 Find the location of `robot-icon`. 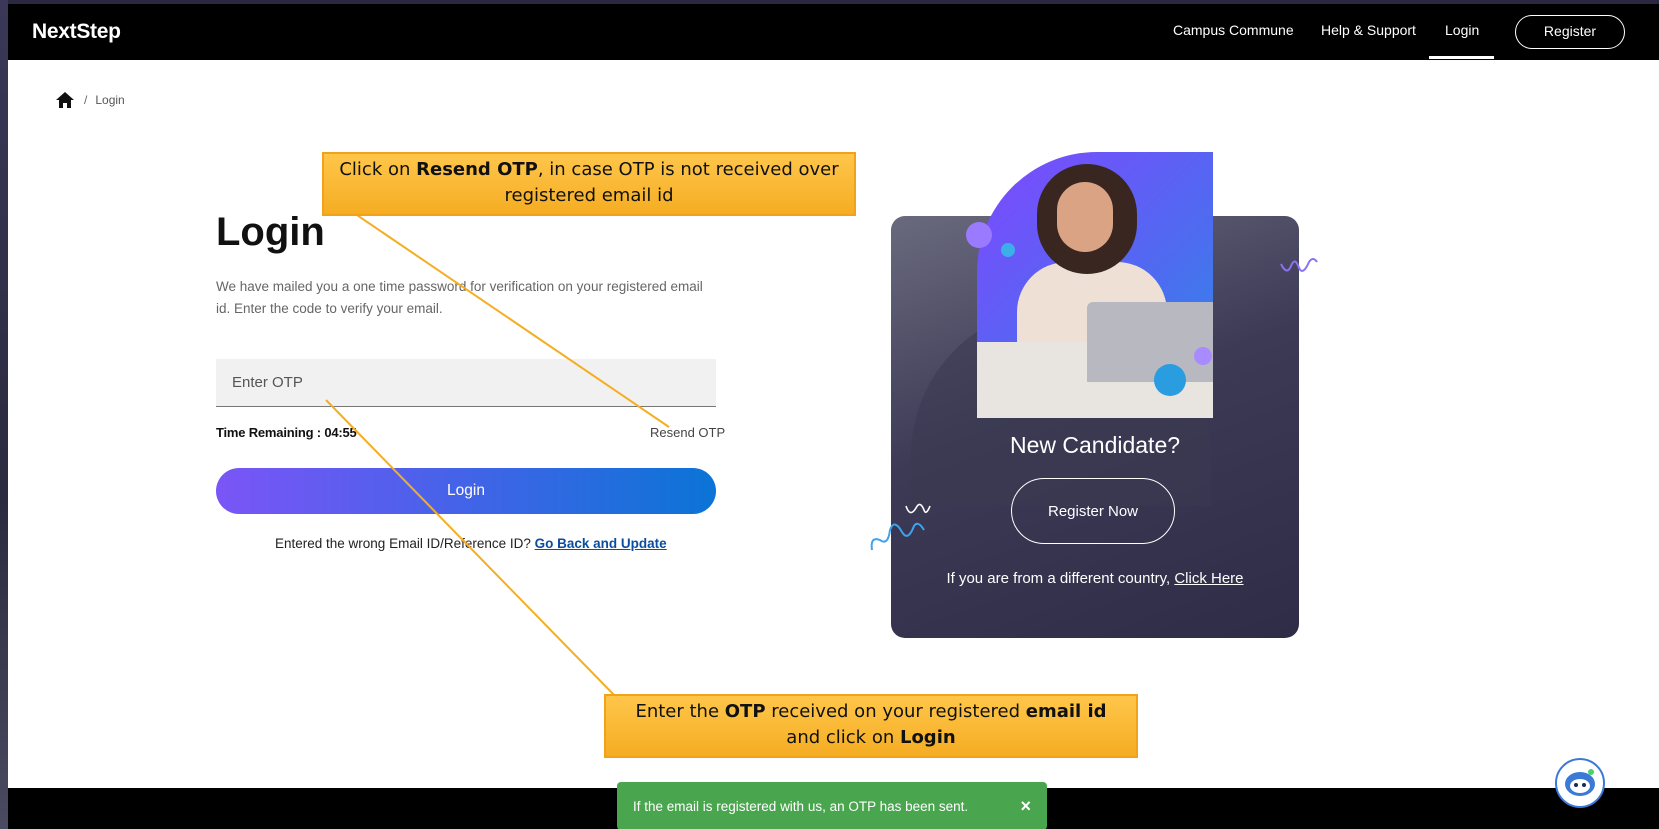

robot-icon is located at coordinates (1580, 782).